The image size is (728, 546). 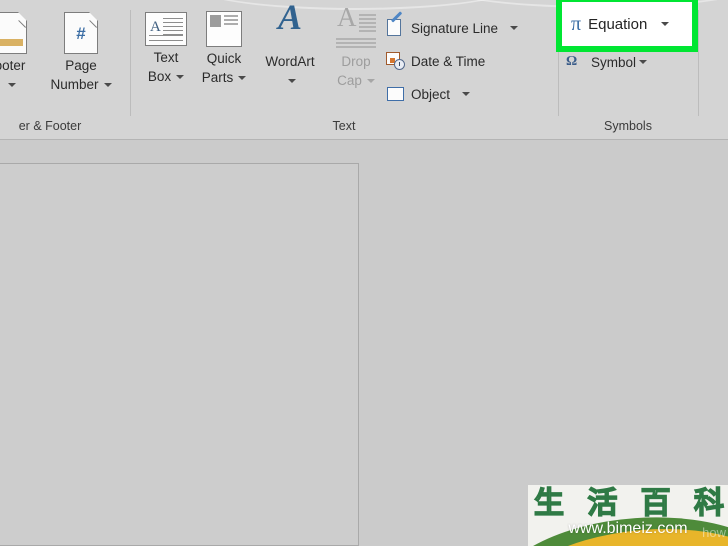 I want to click on omega-icon: Ω, so click(x=576, y=62).